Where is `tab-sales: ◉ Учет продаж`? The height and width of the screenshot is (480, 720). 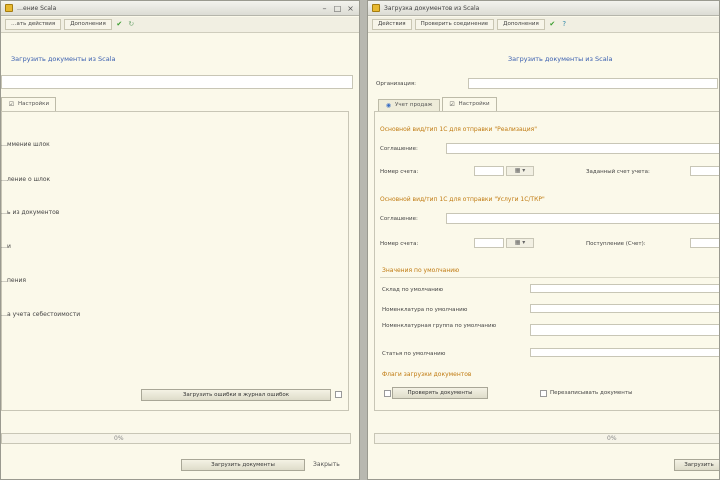
tab-sales: ◉ Учет продаж is located at coordinates (409, 105).